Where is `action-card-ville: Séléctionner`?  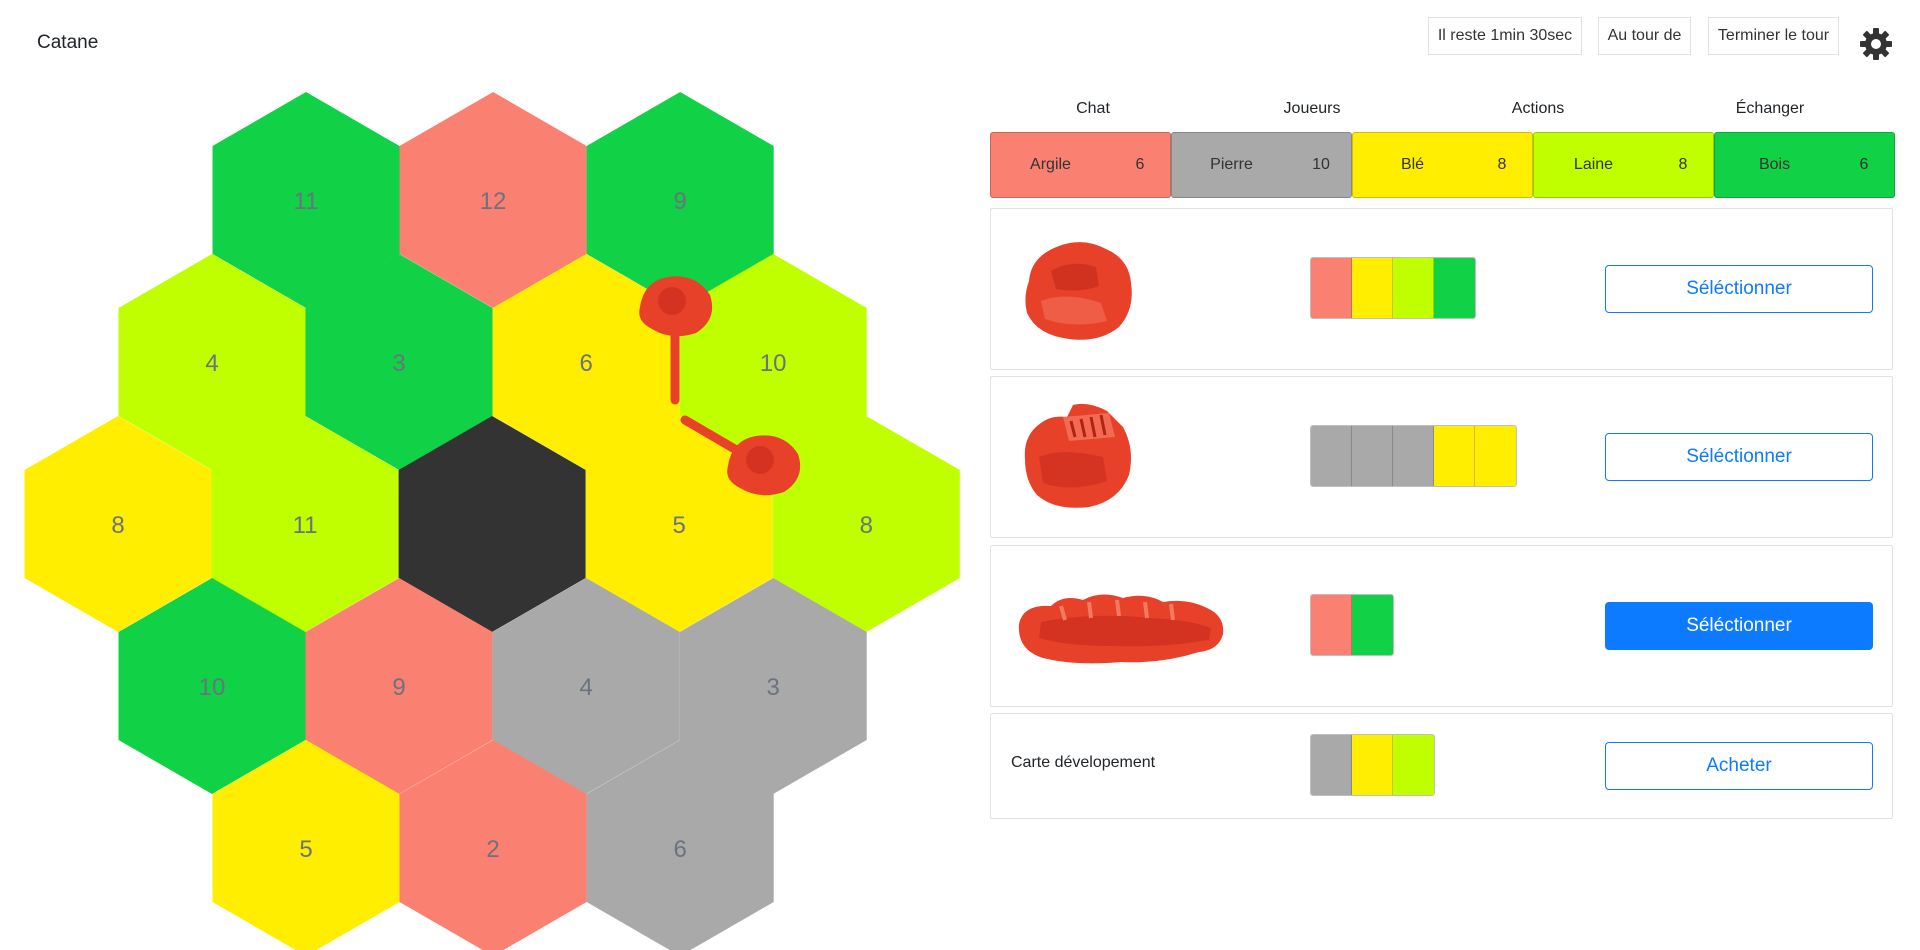
action-card-ville: Séléctionner is located at coordinates (1441, 457).